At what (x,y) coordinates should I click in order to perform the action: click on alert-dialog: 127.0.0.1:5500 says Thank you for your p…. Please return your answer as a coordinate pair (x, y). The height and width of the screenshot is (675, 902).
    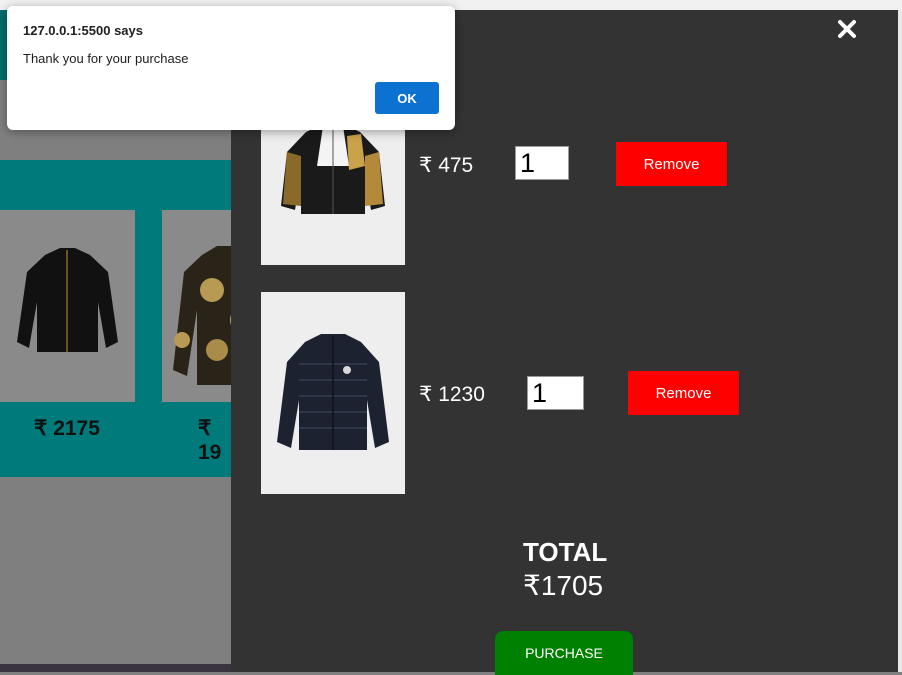
    Looking at the image, I should click on (231, 68).